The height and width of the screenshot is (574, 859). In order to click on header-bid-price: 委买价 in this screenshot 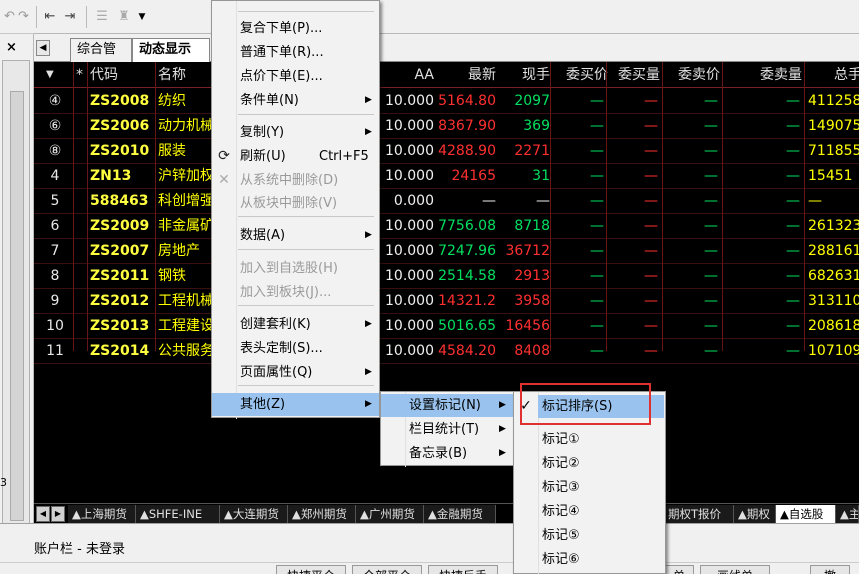, I will do `click(581, 75)`.